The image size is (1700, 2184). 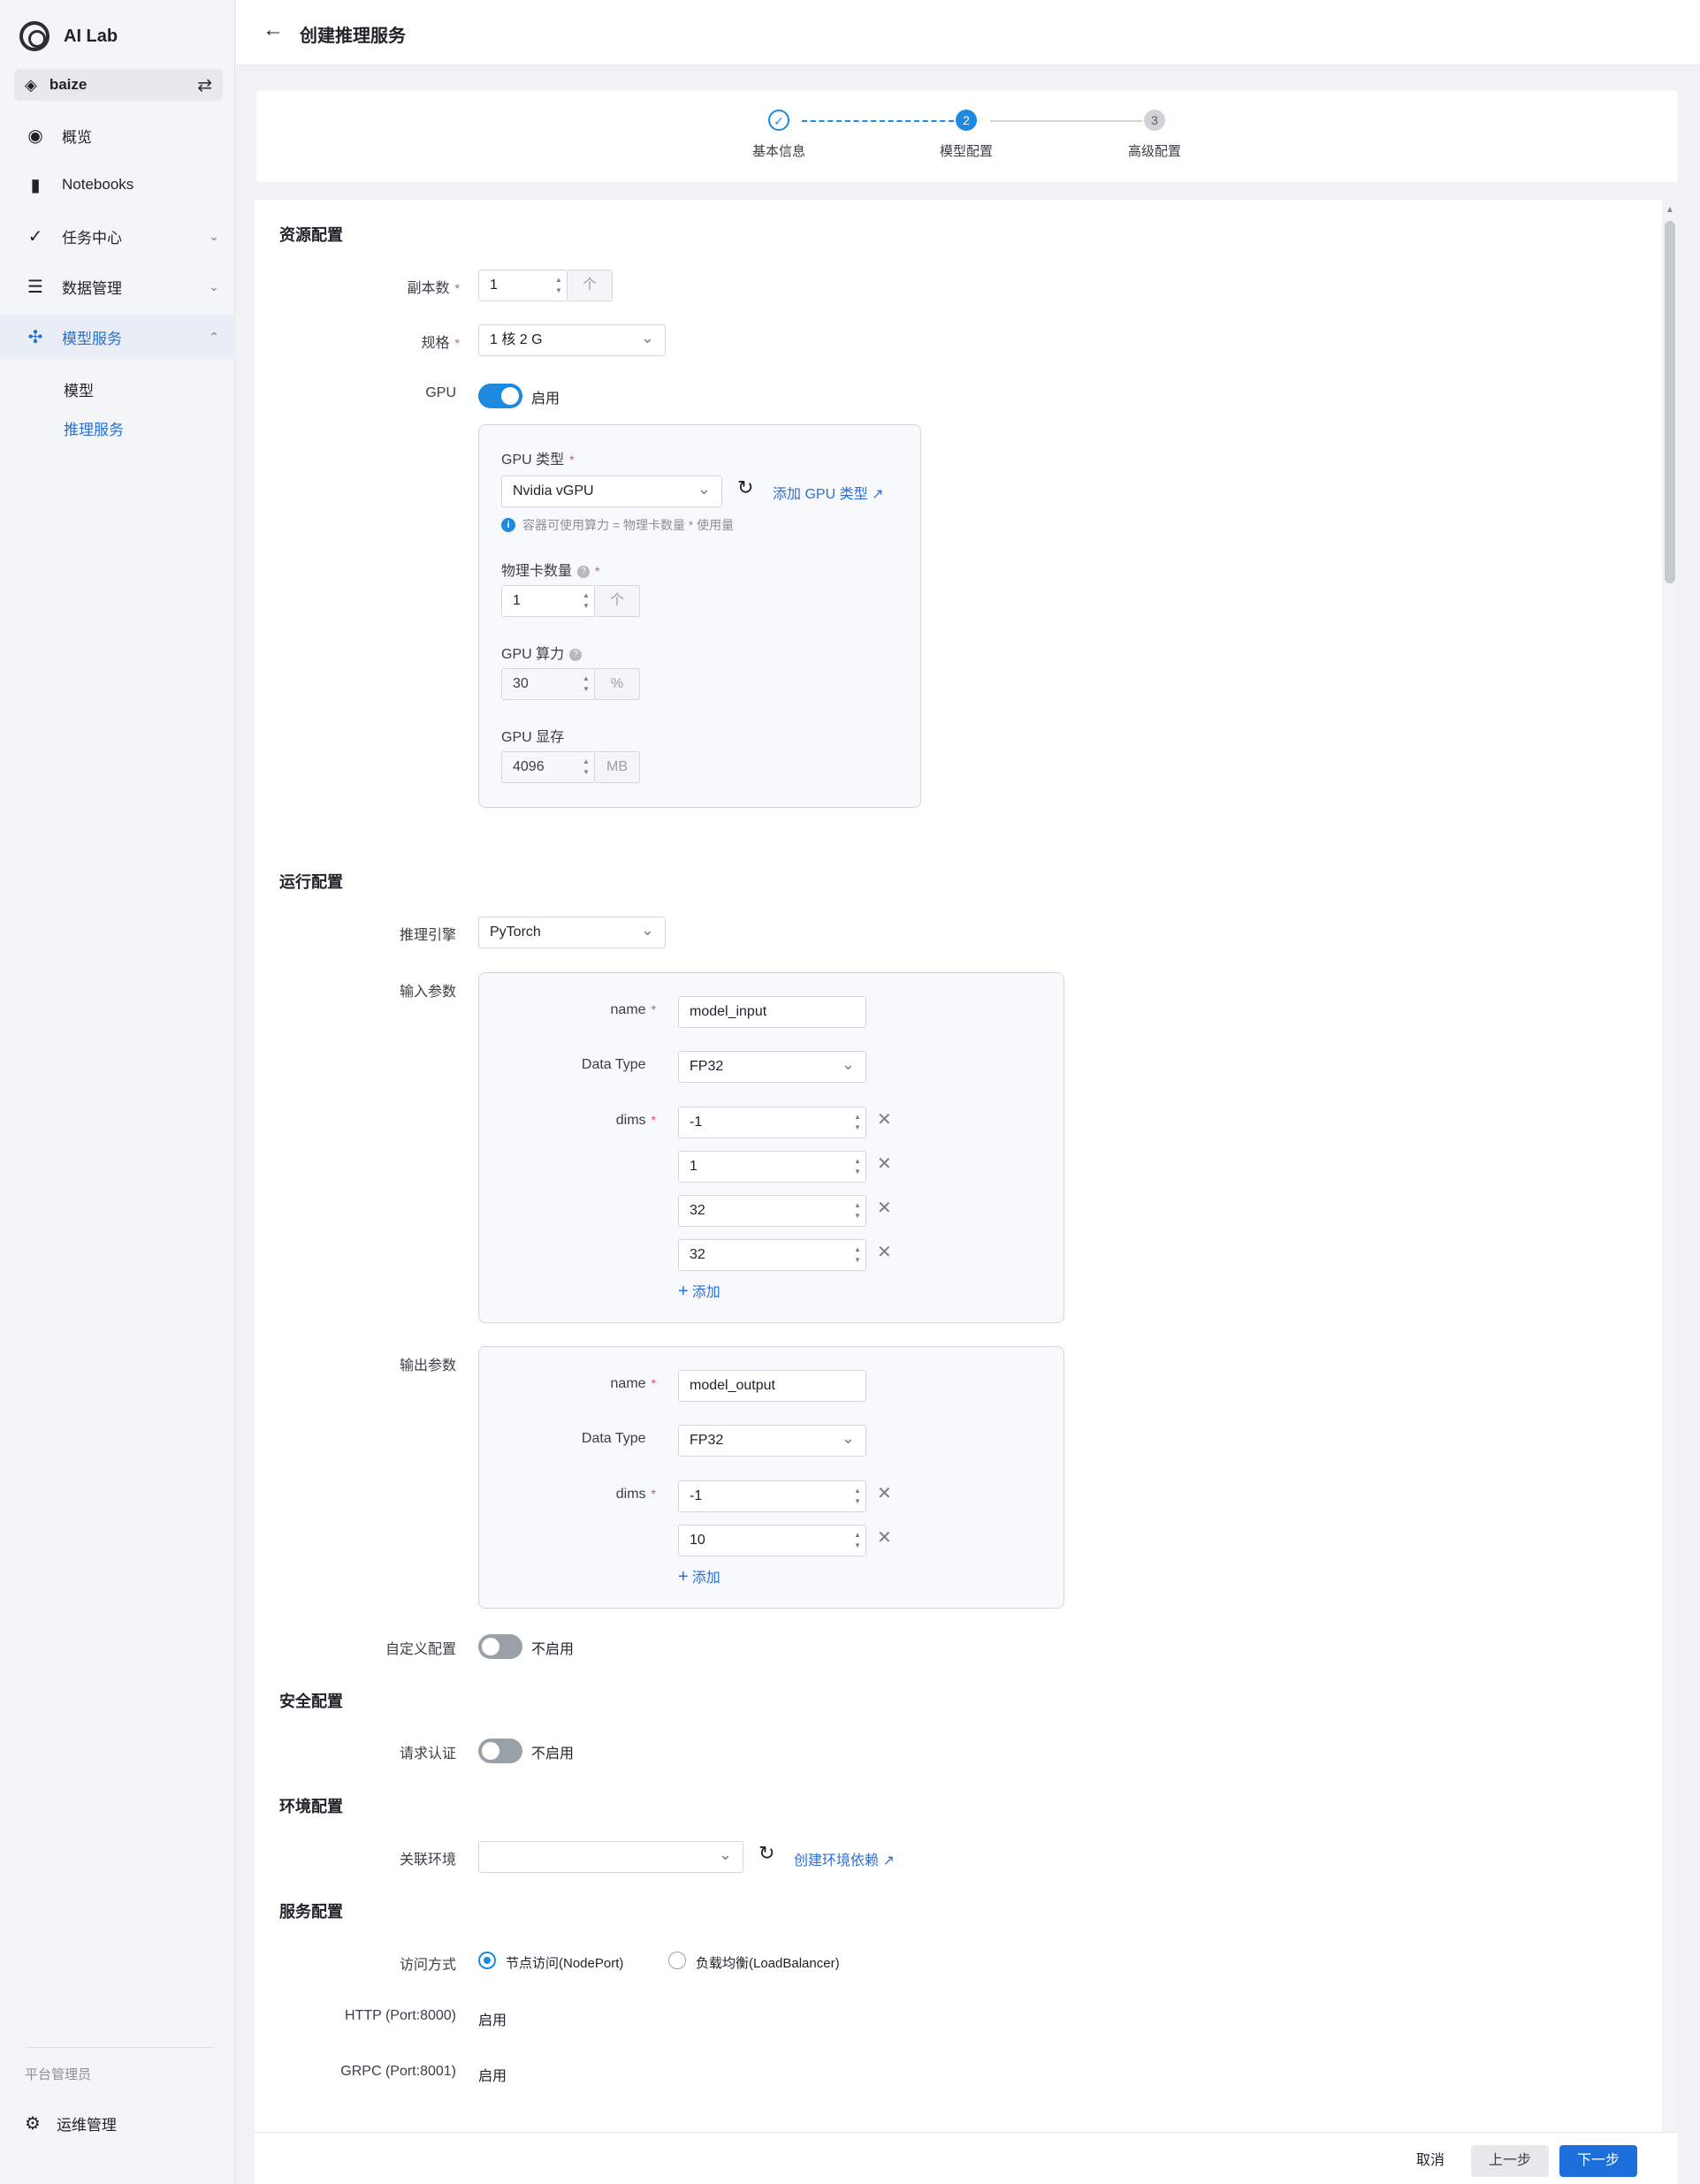 I want to click on back-arrow-icon: ←, so click(x=273, y=30).